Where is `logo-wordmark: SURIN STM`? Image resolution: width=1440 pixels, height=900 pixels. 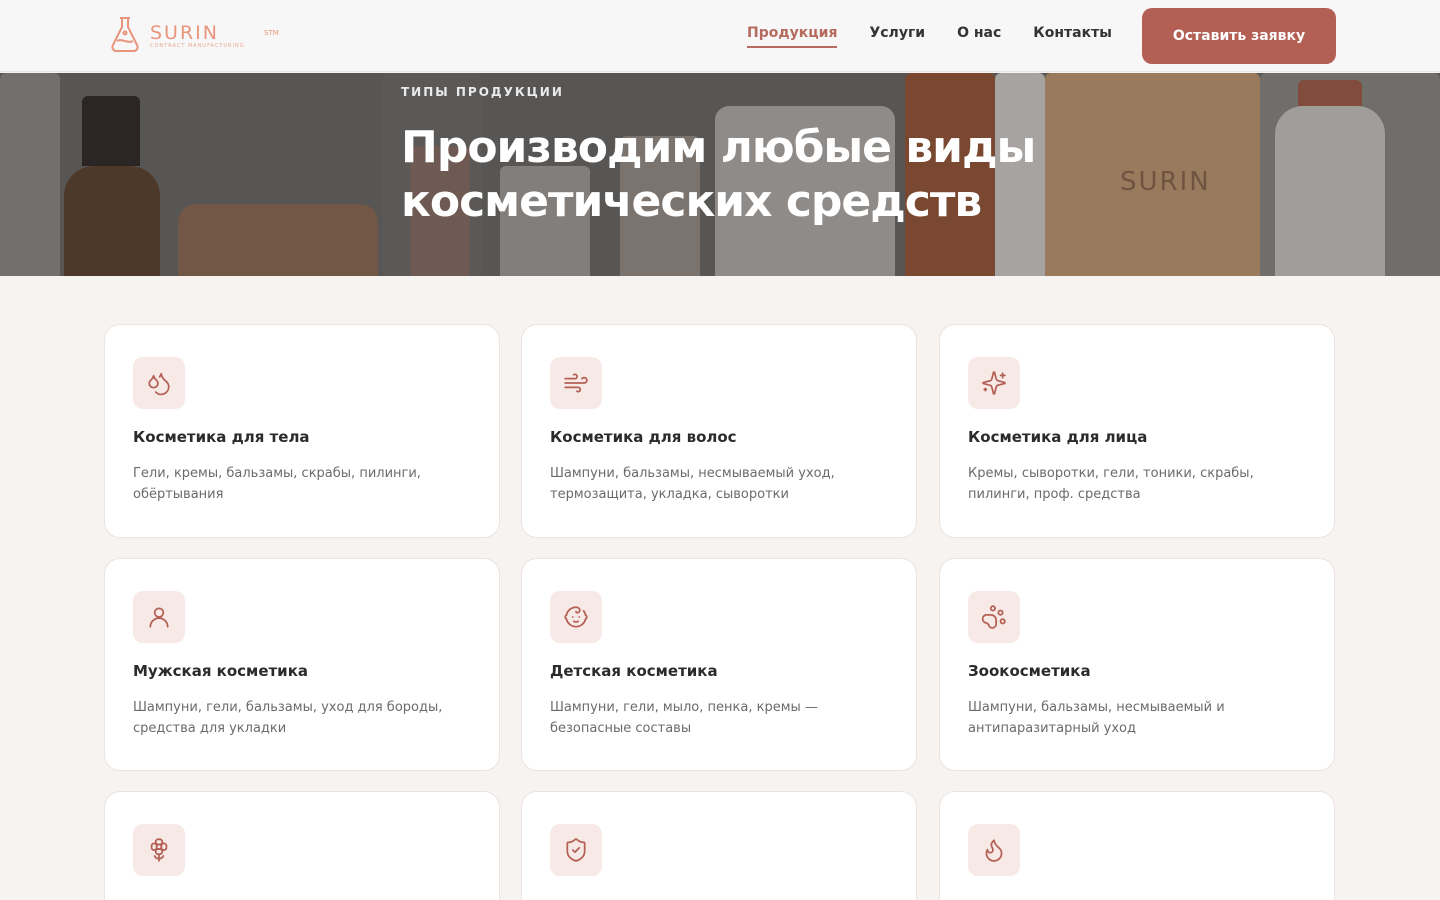
logo-wordmark: SURIN STM is located at coordinates (214, 33).